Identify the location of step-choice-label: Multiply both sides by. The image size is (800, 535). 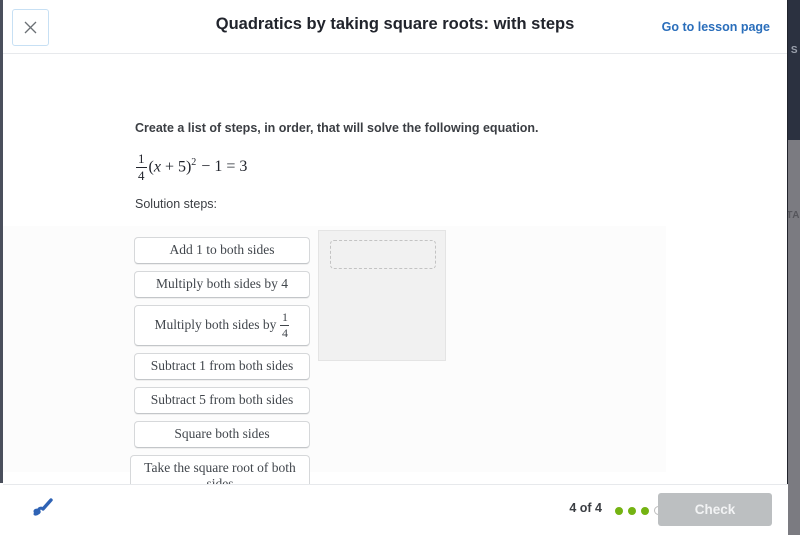
(215, 325).